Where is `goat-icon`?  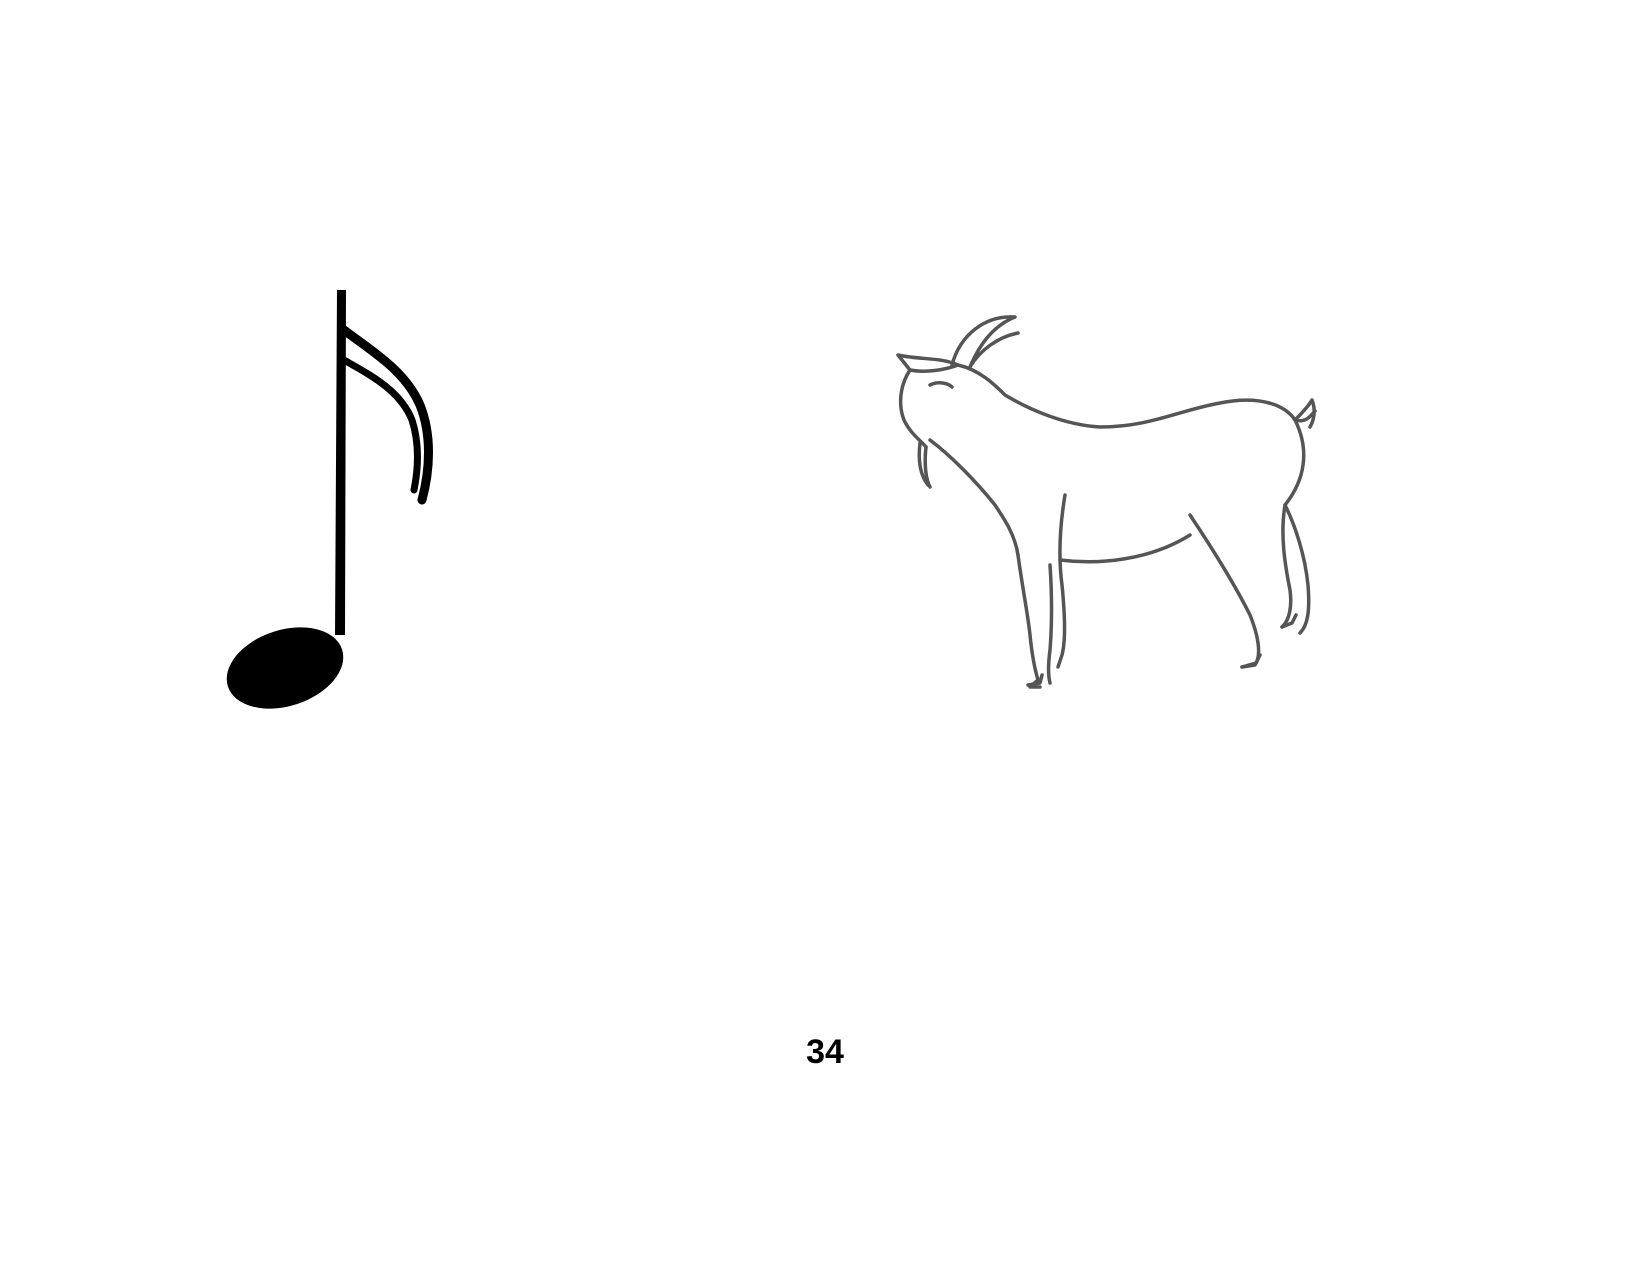
goat-icon is located at coordinates (1106, 502).